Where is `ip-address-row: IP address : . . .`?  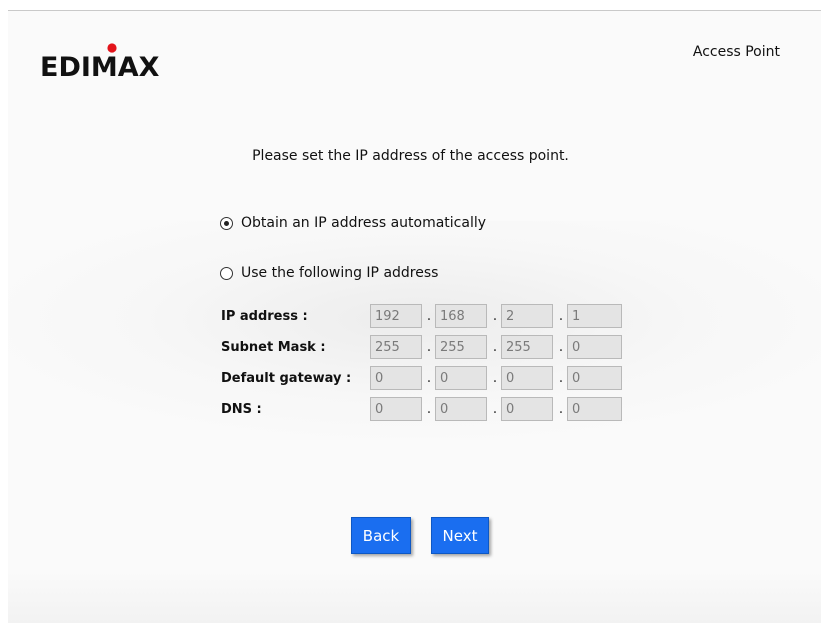
ip-address-row: IP address : . . . is located at coordinates (431, 317).